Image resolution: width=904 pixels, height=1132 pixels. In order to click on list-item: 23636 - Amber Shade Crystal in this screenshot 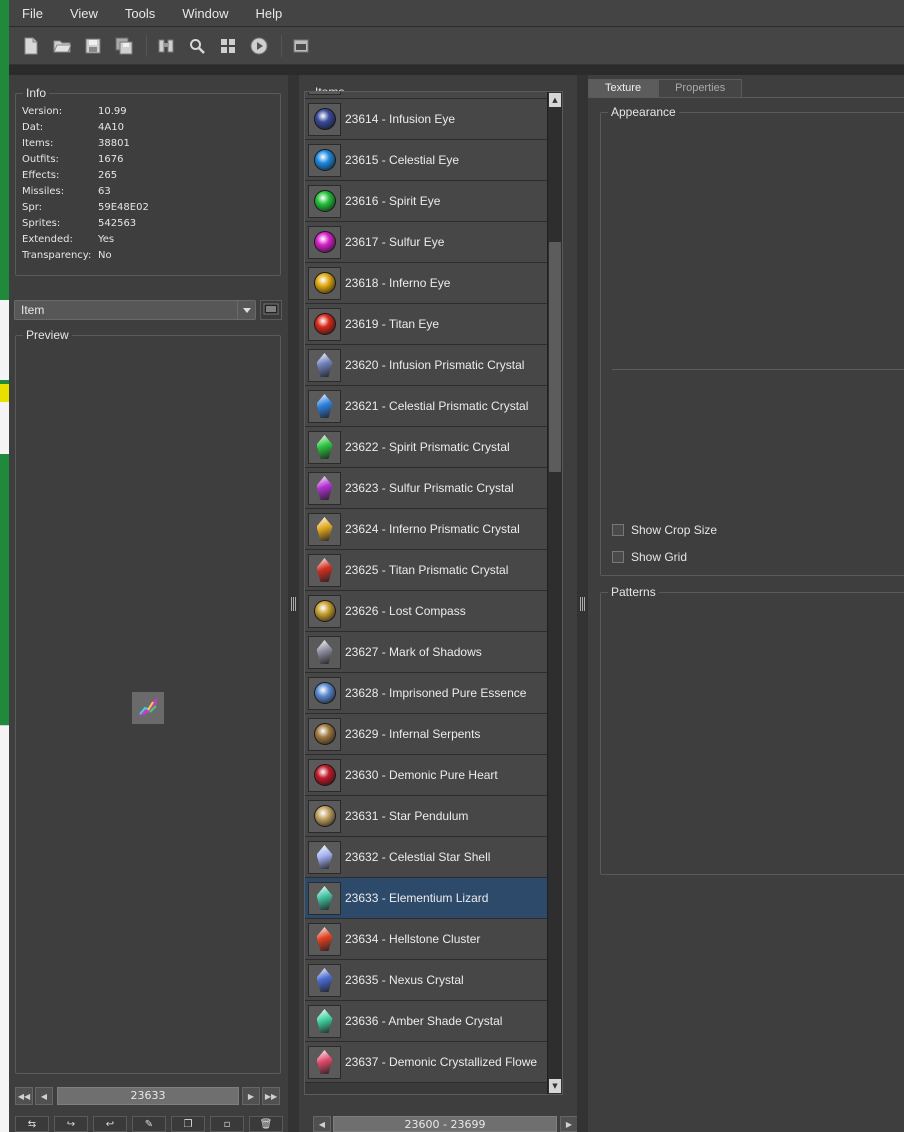, I will do `click(426, 1021)`.